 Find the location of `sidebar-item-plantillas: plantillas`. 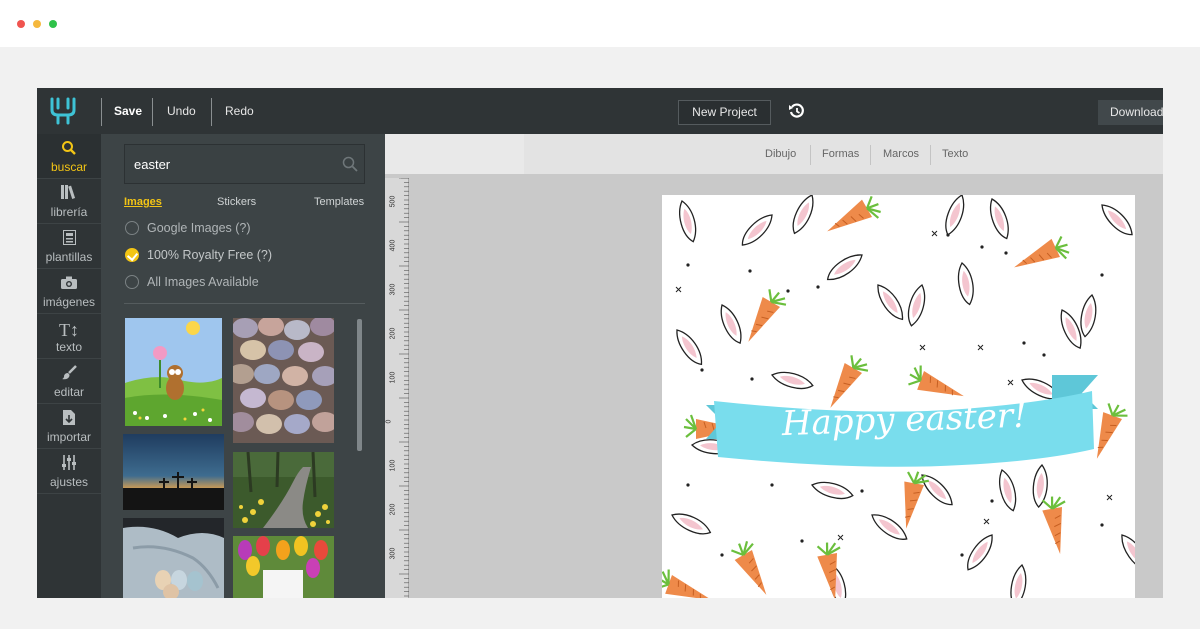

sidebar-item-plantillas: plantillas is located at coordinates (69, 246).